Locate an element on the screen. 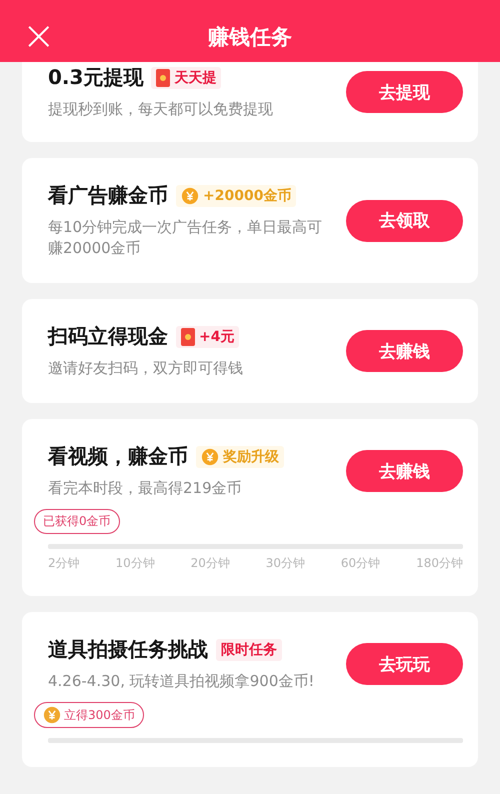 This screenshot has height=794, width=500. reward-text: 已获得0金币 is located at coordinates (77, 521).